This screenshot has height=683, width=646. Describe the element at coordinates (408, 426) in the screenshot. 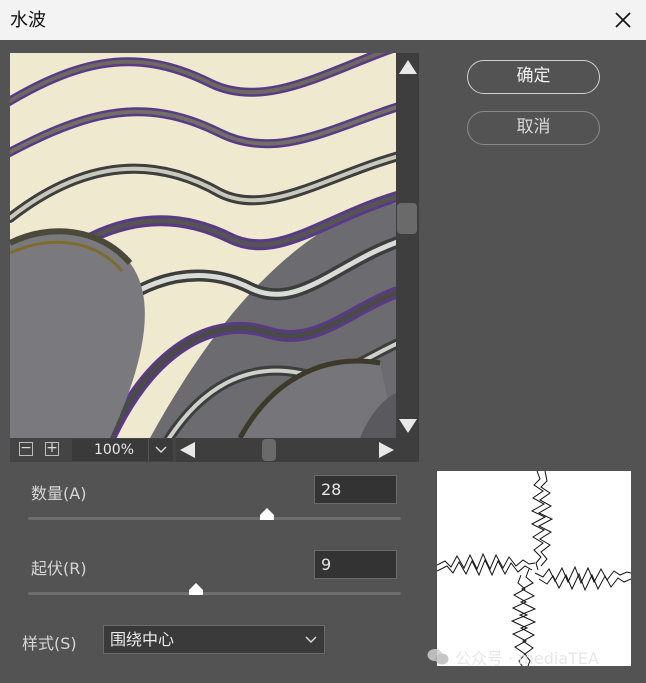

I see `triangle-down-icon` at that location.